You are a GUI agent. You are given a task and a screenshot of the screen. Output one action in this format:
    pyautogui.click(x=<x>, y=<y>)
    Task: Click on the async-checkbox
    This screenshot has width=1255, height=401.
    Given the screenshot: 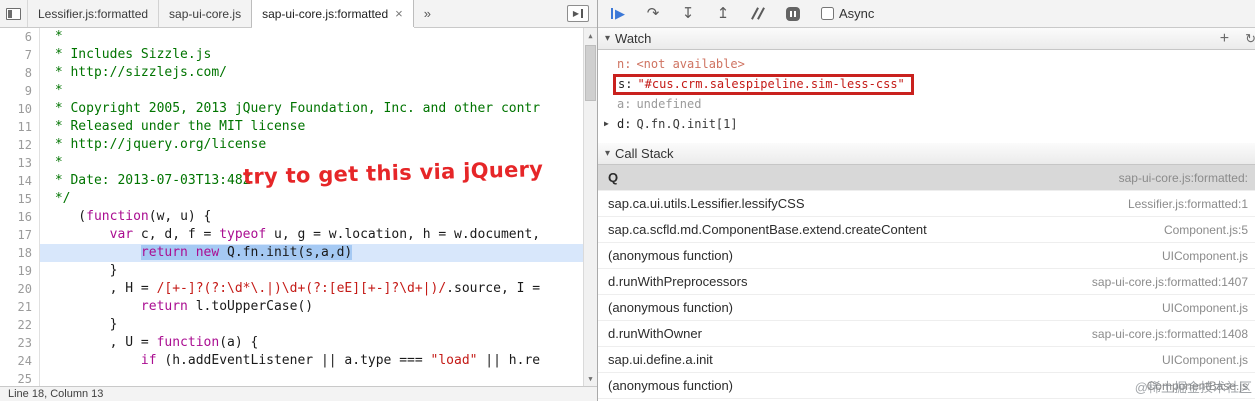 What is the action you would take?
    pyautogui.click(x=827, y=13)
    